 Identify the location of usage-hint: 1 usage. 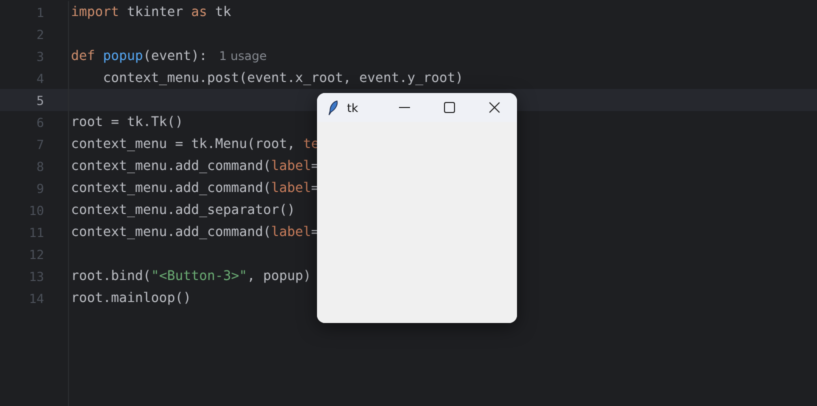
(243, 56).